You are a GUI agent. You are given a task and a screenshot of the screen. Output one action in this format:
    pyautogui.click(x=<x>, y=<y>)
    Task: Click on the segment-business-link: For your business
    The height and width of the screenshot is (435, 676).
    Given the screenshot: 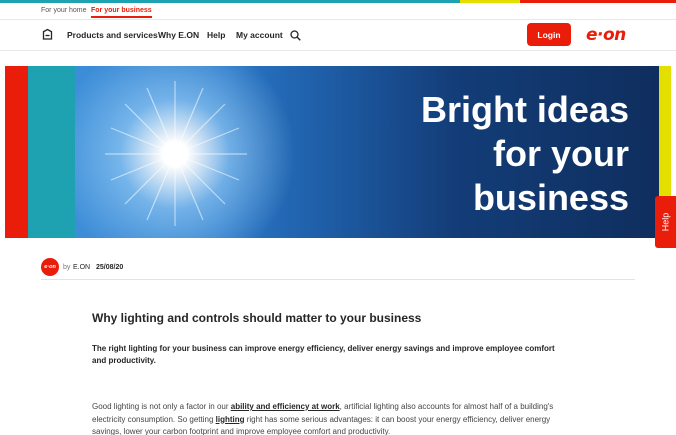 What is the action you would take?
    pyautogui.click(x=121, y=12)
    